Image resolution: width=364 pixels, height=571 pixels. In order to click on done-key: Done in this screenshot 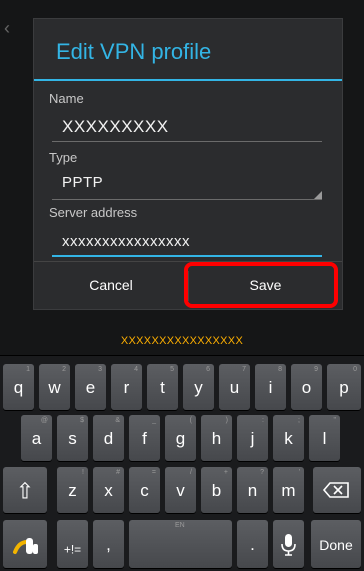, I will do `click(336, 544)`.